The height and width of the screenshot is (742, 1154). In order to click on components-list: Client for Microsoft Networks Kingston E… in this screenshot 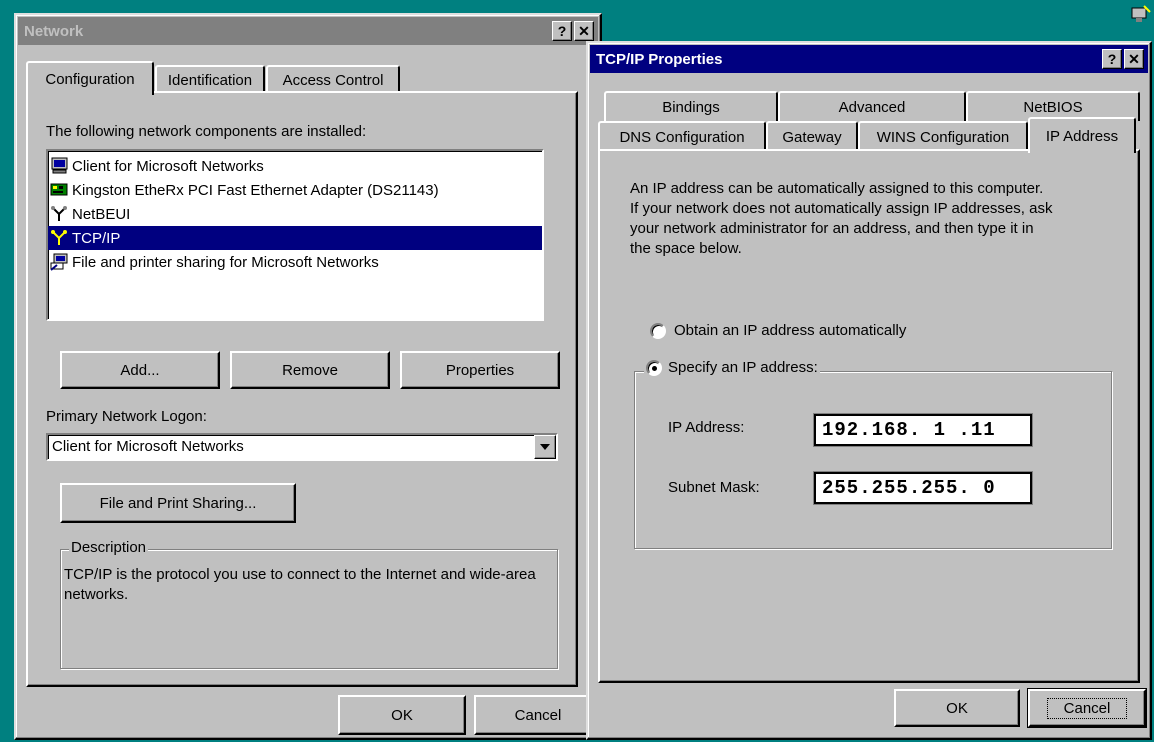, I will do `click(295, 235)`.